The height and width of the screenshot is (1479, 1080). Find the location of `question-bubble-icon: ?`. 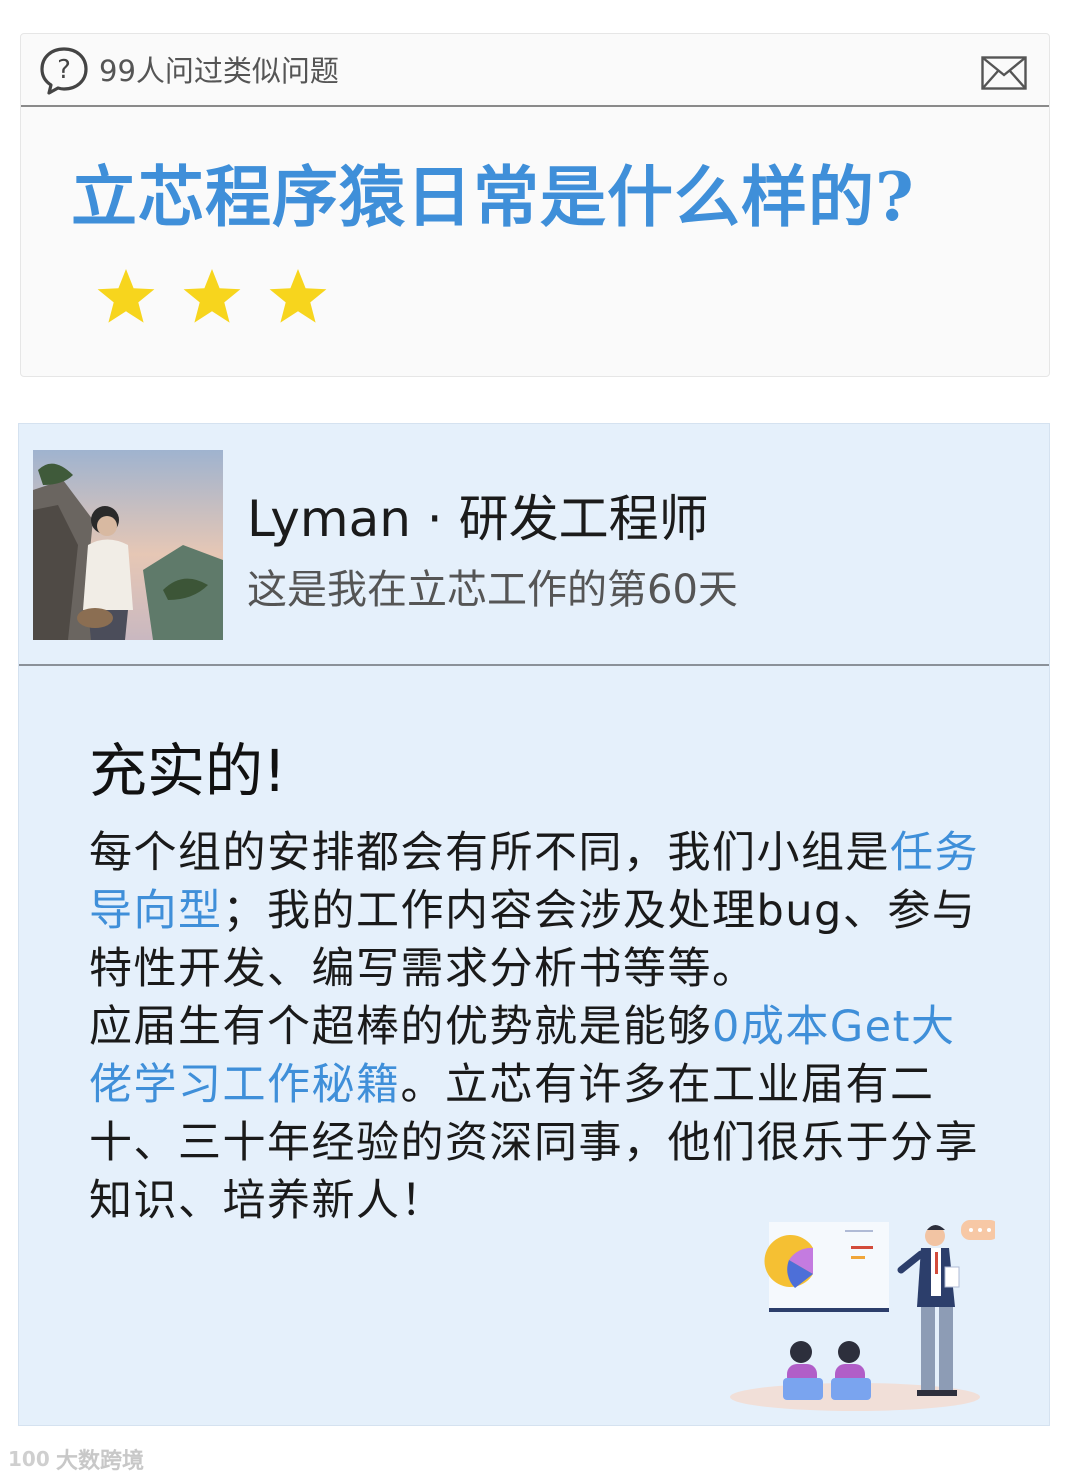

question-bubble-icon: ? is located at coordinates (64, 71).